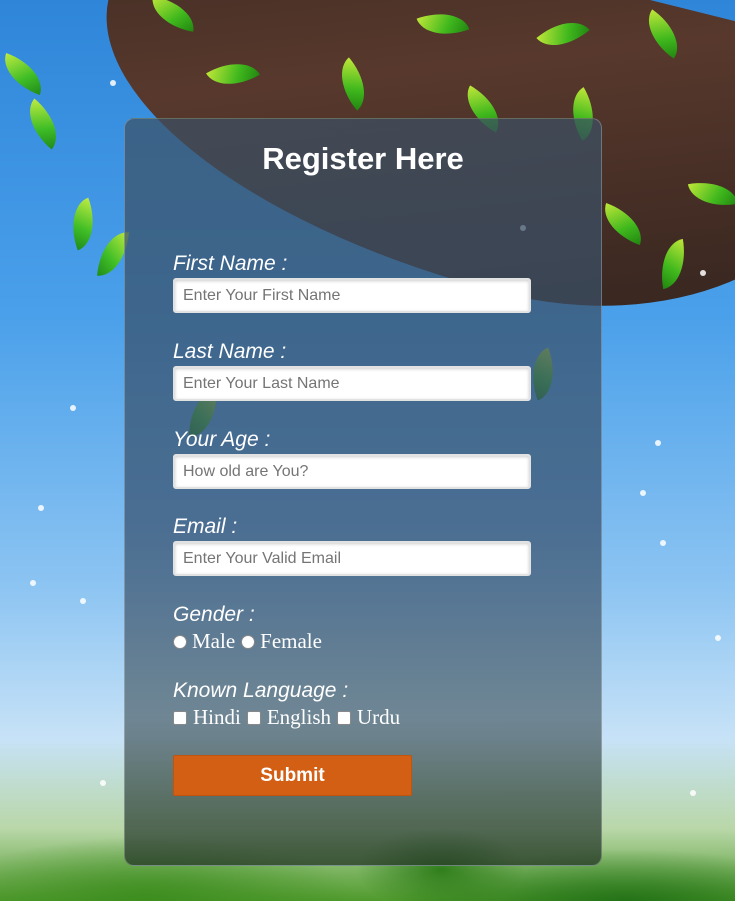 This screenshot has width=735, height=901. Describe the element at coordinates (352, 558) in the screenshot. I see `email-input` at that location.